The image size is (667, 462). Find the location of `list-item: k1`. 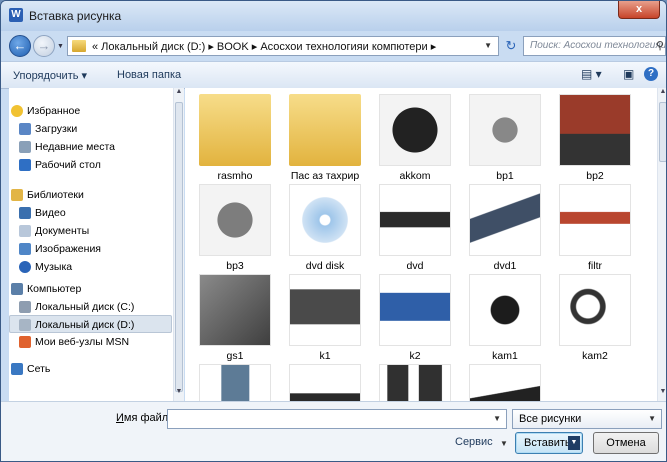

list-item: k1 is located at coordinates (325, 319).